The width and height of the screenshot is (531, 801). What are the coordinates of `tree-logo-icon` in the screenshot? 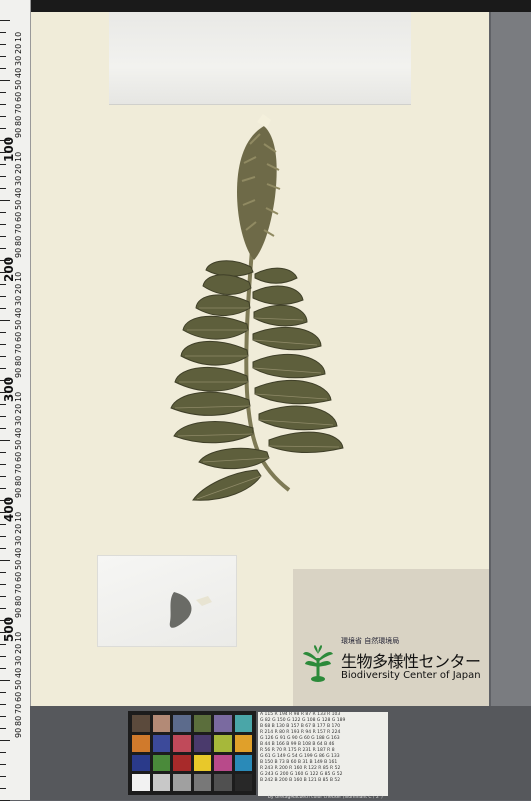 It's located at (318, 663).